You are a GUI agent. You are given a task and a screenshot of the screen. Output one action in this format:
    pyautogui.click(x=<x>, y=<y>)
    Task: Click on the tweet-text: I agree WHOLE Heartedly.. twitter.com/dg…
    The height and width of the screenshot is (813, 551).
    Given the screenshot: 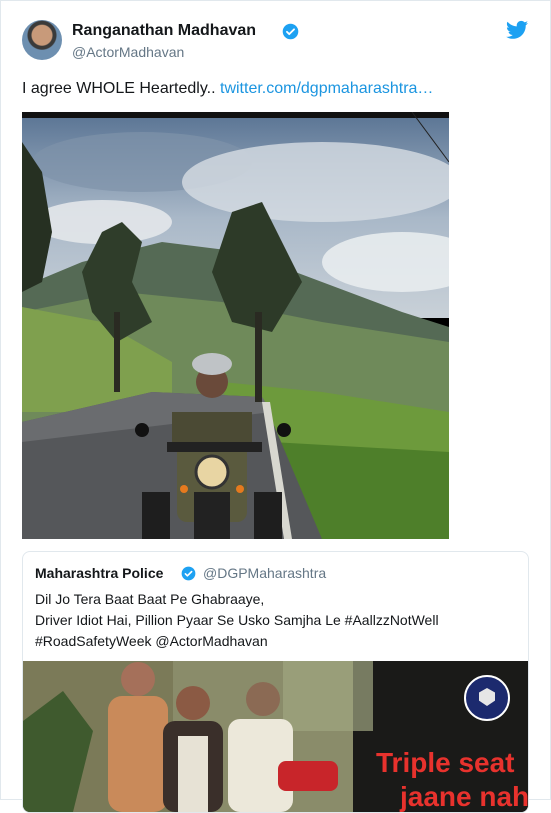 What is the action you would take?
    pyautogui.click(x=227, y=89)
    